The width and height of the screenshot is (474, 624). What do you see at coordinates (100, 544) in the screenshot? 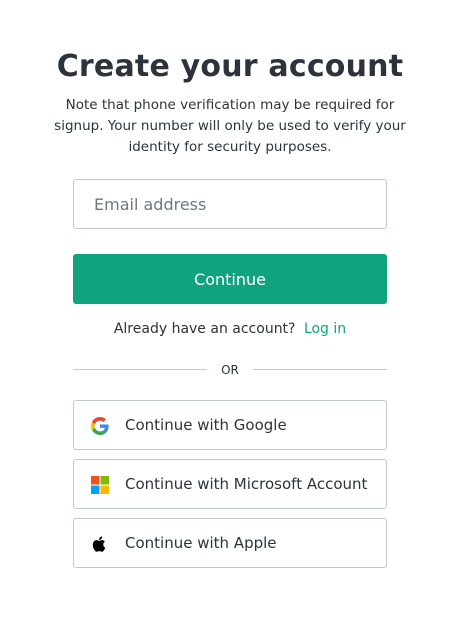
I see `apple-icon` at bounding box center [100, 544].